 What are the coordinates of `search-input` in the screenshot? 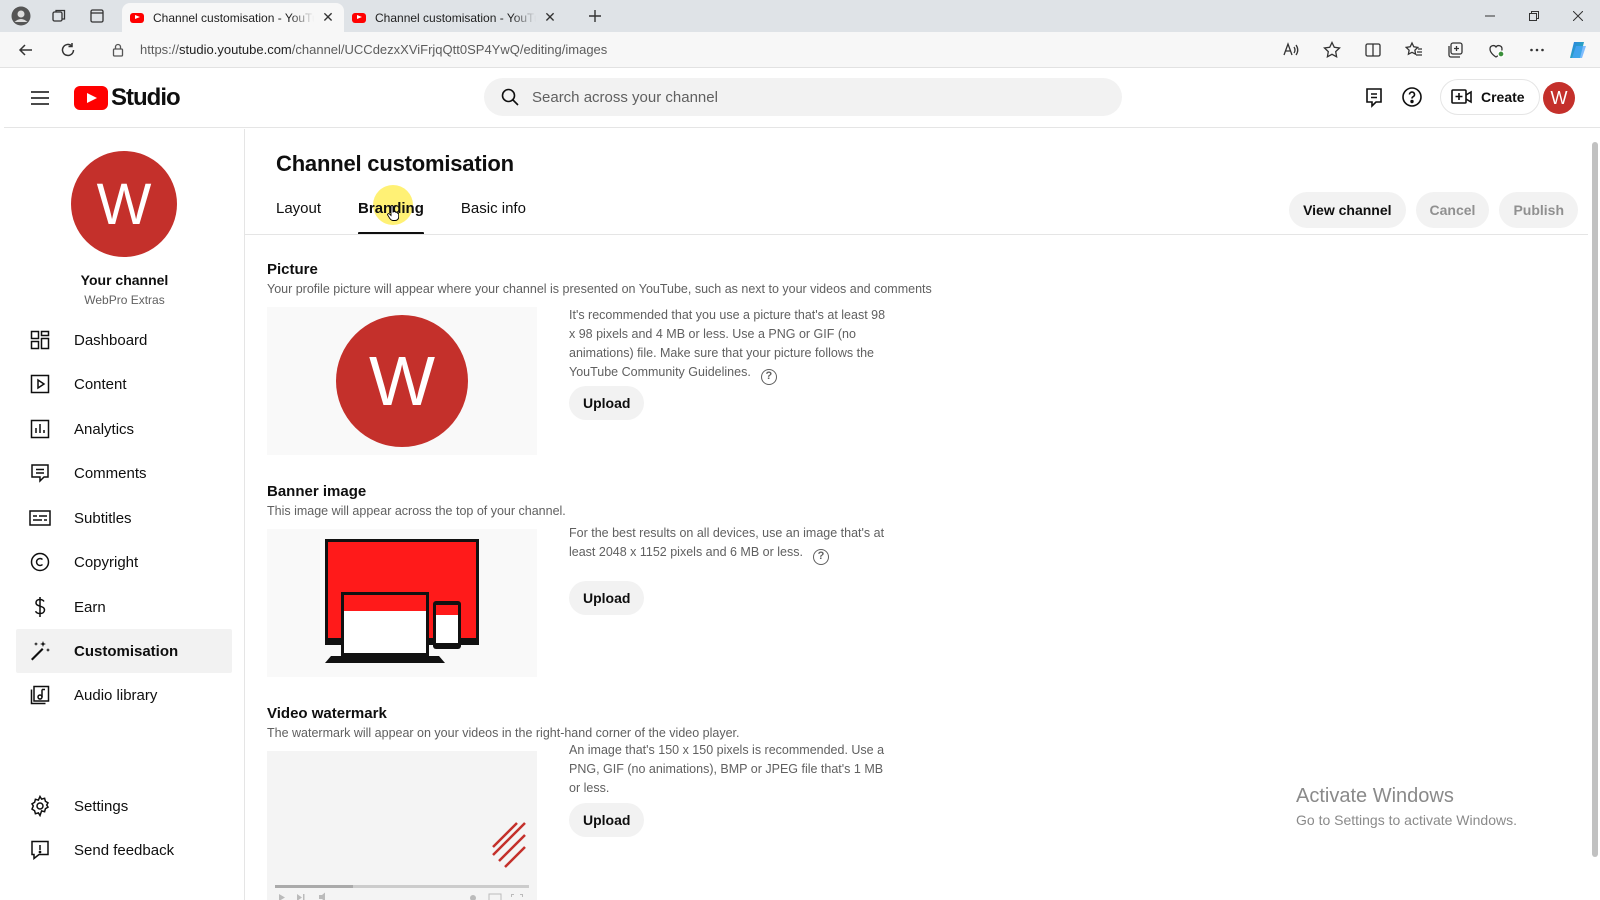 It's located at (812, 97).